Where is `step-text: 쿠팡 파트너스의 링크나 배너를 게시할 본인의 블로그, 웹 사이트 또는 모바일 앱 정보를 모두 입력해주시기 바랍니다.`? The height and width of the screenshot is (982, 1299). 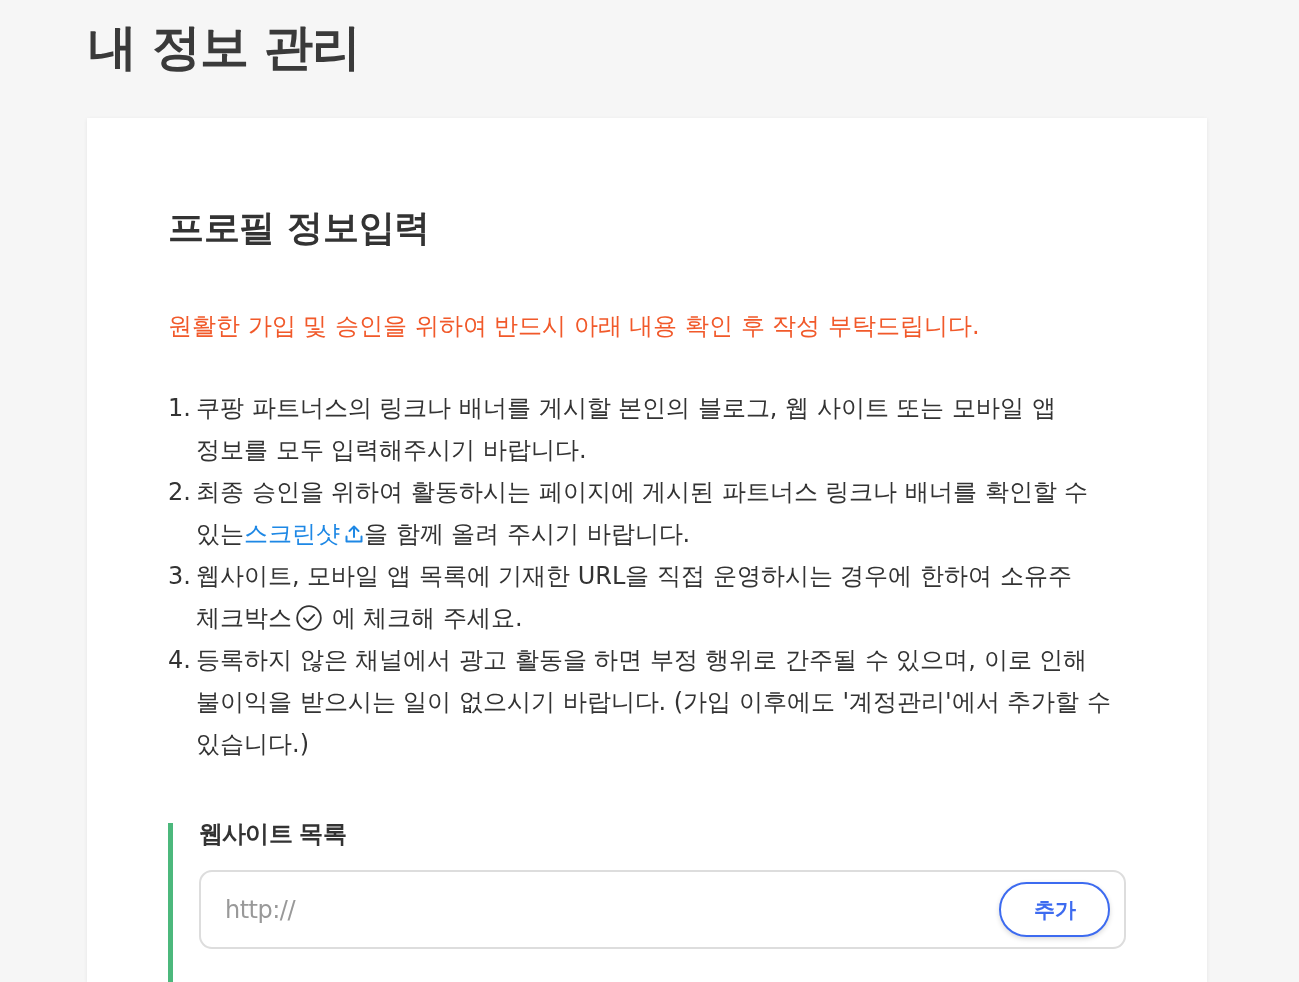
step-text: 쿠팡 파트너스의 링크나 배너를 게시할 본인의 블로그, 웹 사이트 또는 모바일 앱 정보를 모두 입력해주시기 바랍니다. is located at coordinates (626, 429).